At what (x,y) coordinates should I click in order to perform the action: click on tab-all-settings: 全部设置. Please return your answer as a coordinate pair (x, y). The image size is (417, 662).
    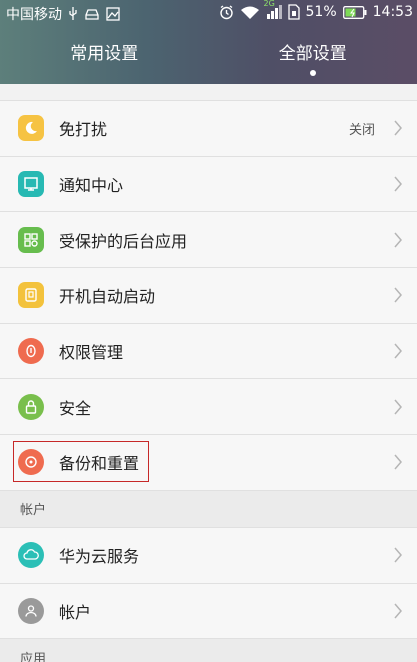
    Looking at the image, I should click on (313, 55).